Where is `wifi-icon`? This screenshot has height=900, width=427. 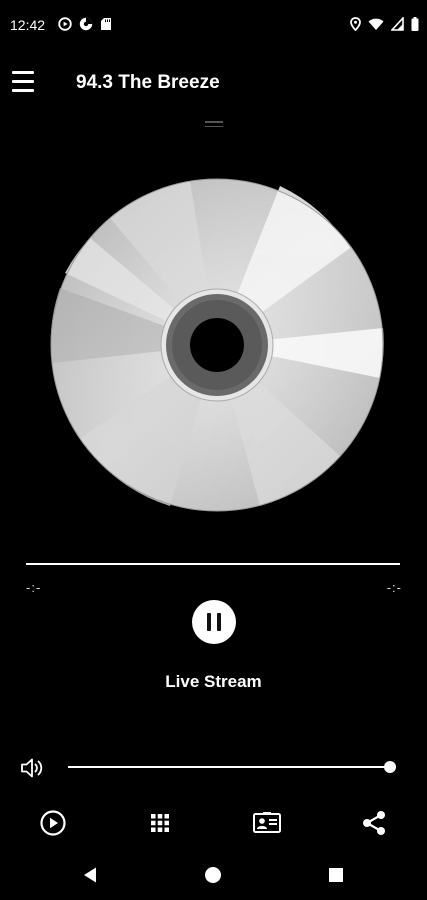 wifi-icon is located at coordinates (376, 26).